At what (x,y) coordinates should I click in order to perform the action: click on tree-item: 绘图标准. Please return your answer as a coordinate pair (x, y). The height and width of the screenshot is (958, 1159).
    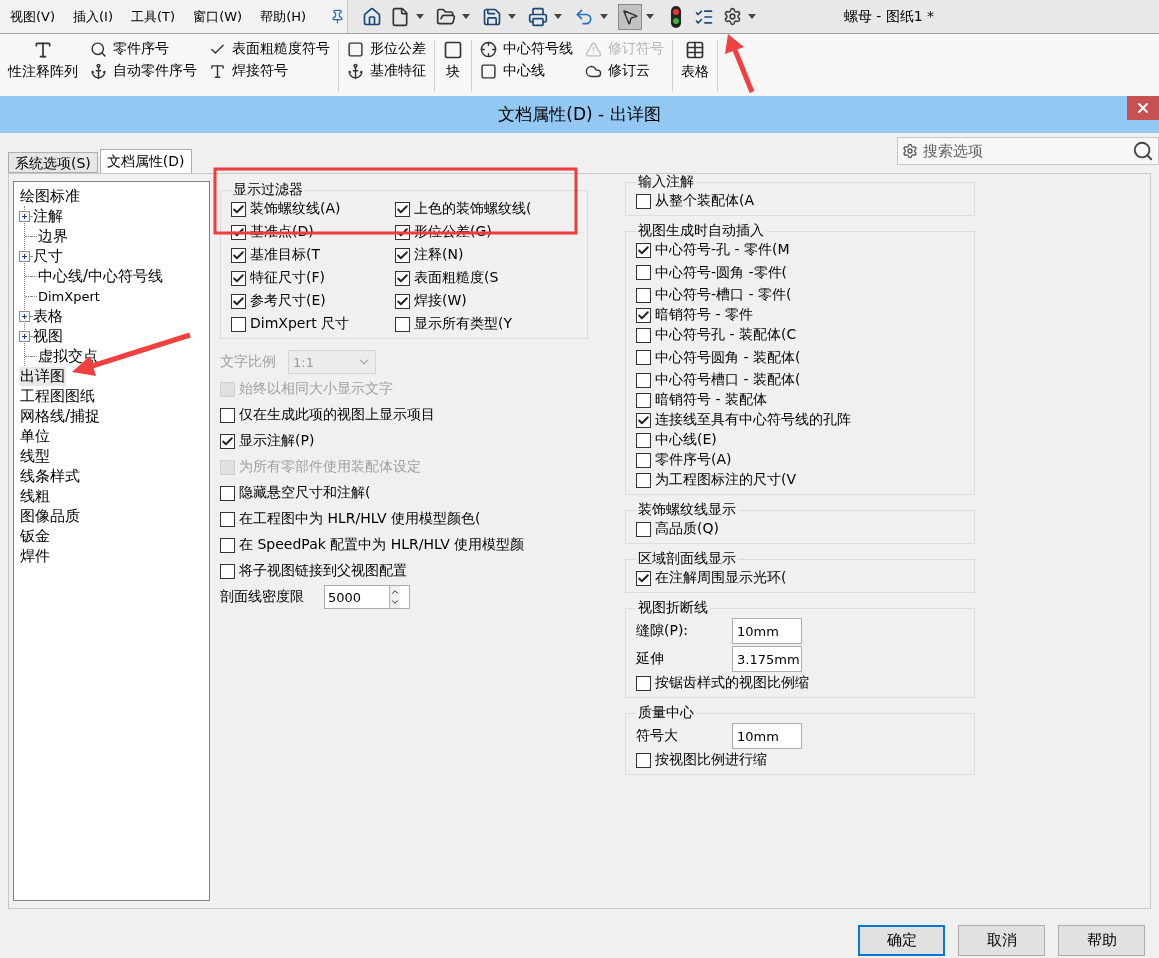
    Looking at the image, I should click on (50, 196).